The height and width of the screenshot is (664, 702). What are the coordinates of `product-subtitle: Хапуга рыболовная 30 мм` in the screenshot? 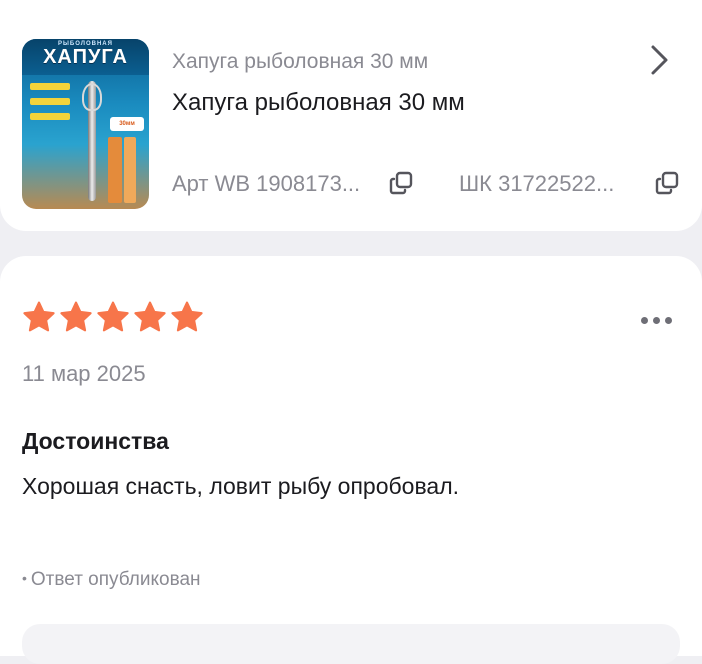 It's located at (300, 61).